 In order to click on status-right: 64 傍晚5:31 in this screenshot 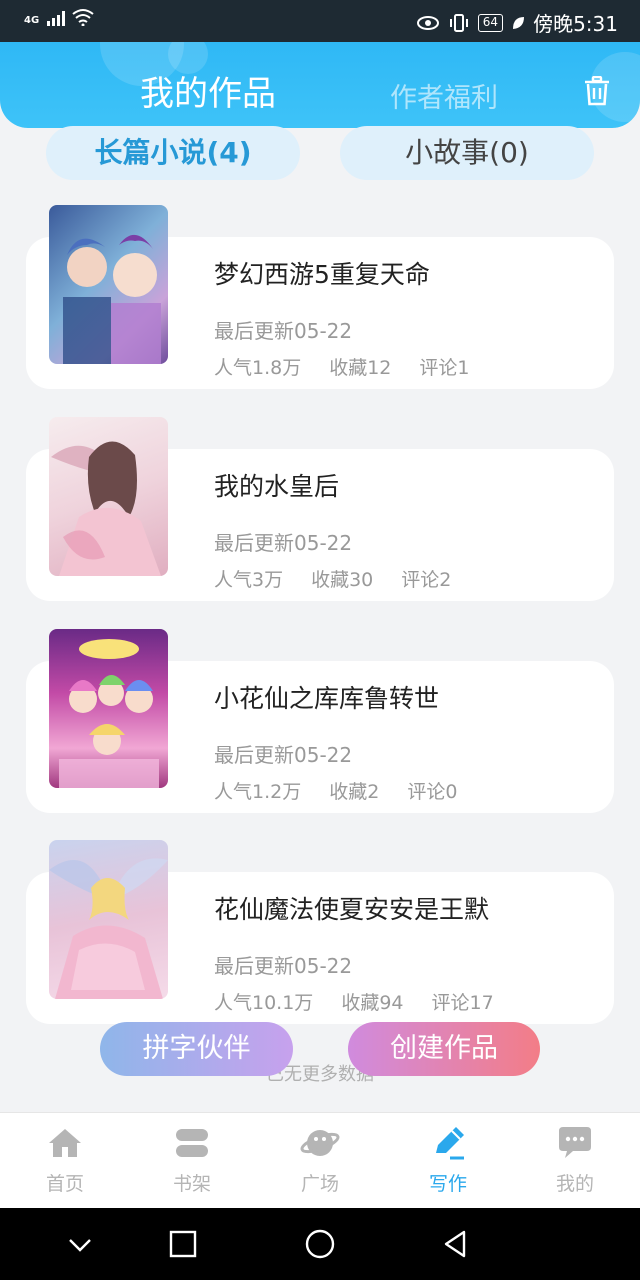, I will do `click(517, 22)`.